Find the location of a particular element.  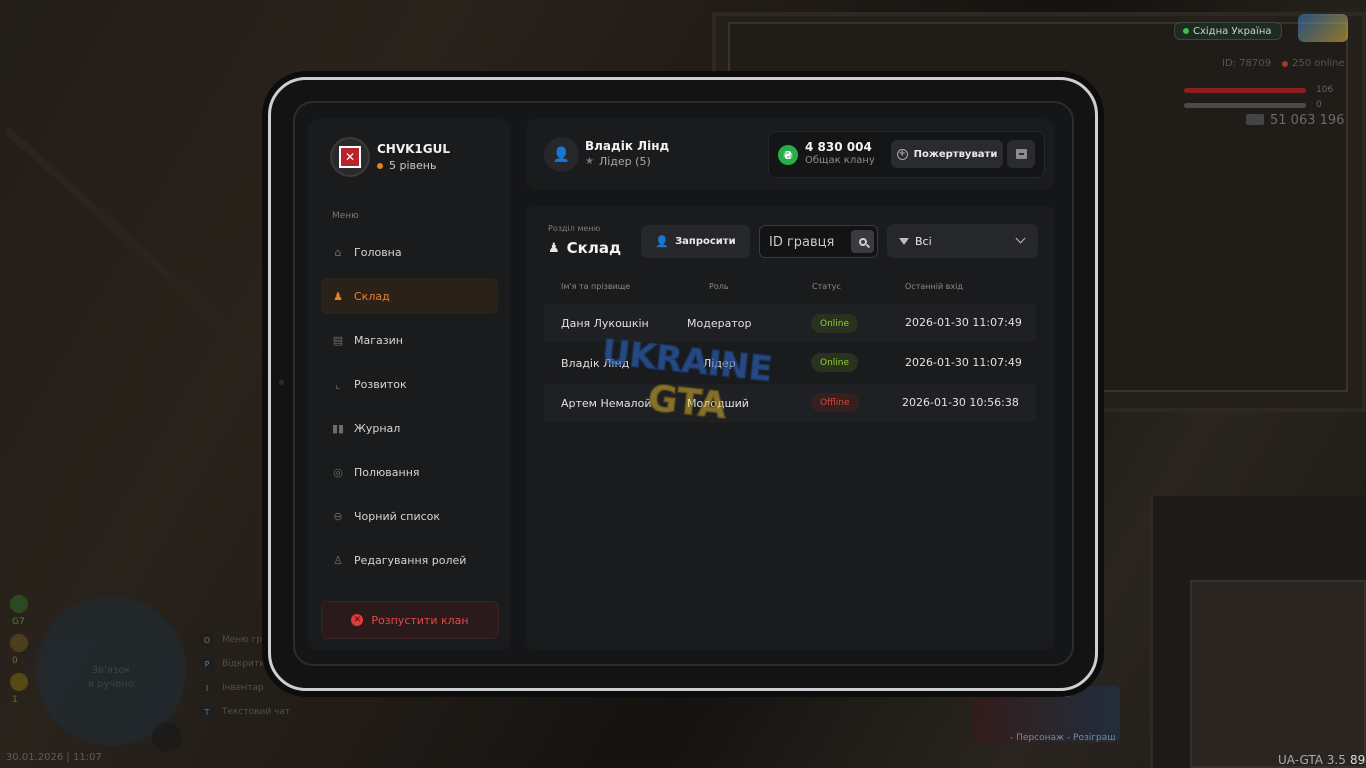

hryvnia-coin-icon: ₴ is located at coordinates (788, 155).